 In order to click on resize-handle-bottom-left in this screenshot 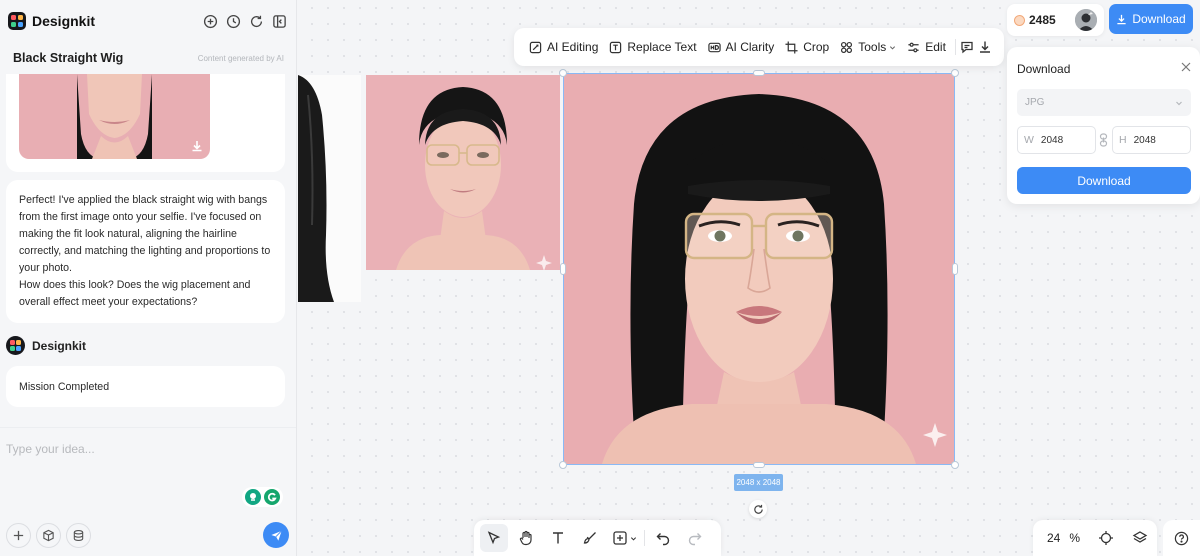, I will do `click(563, 465)`.